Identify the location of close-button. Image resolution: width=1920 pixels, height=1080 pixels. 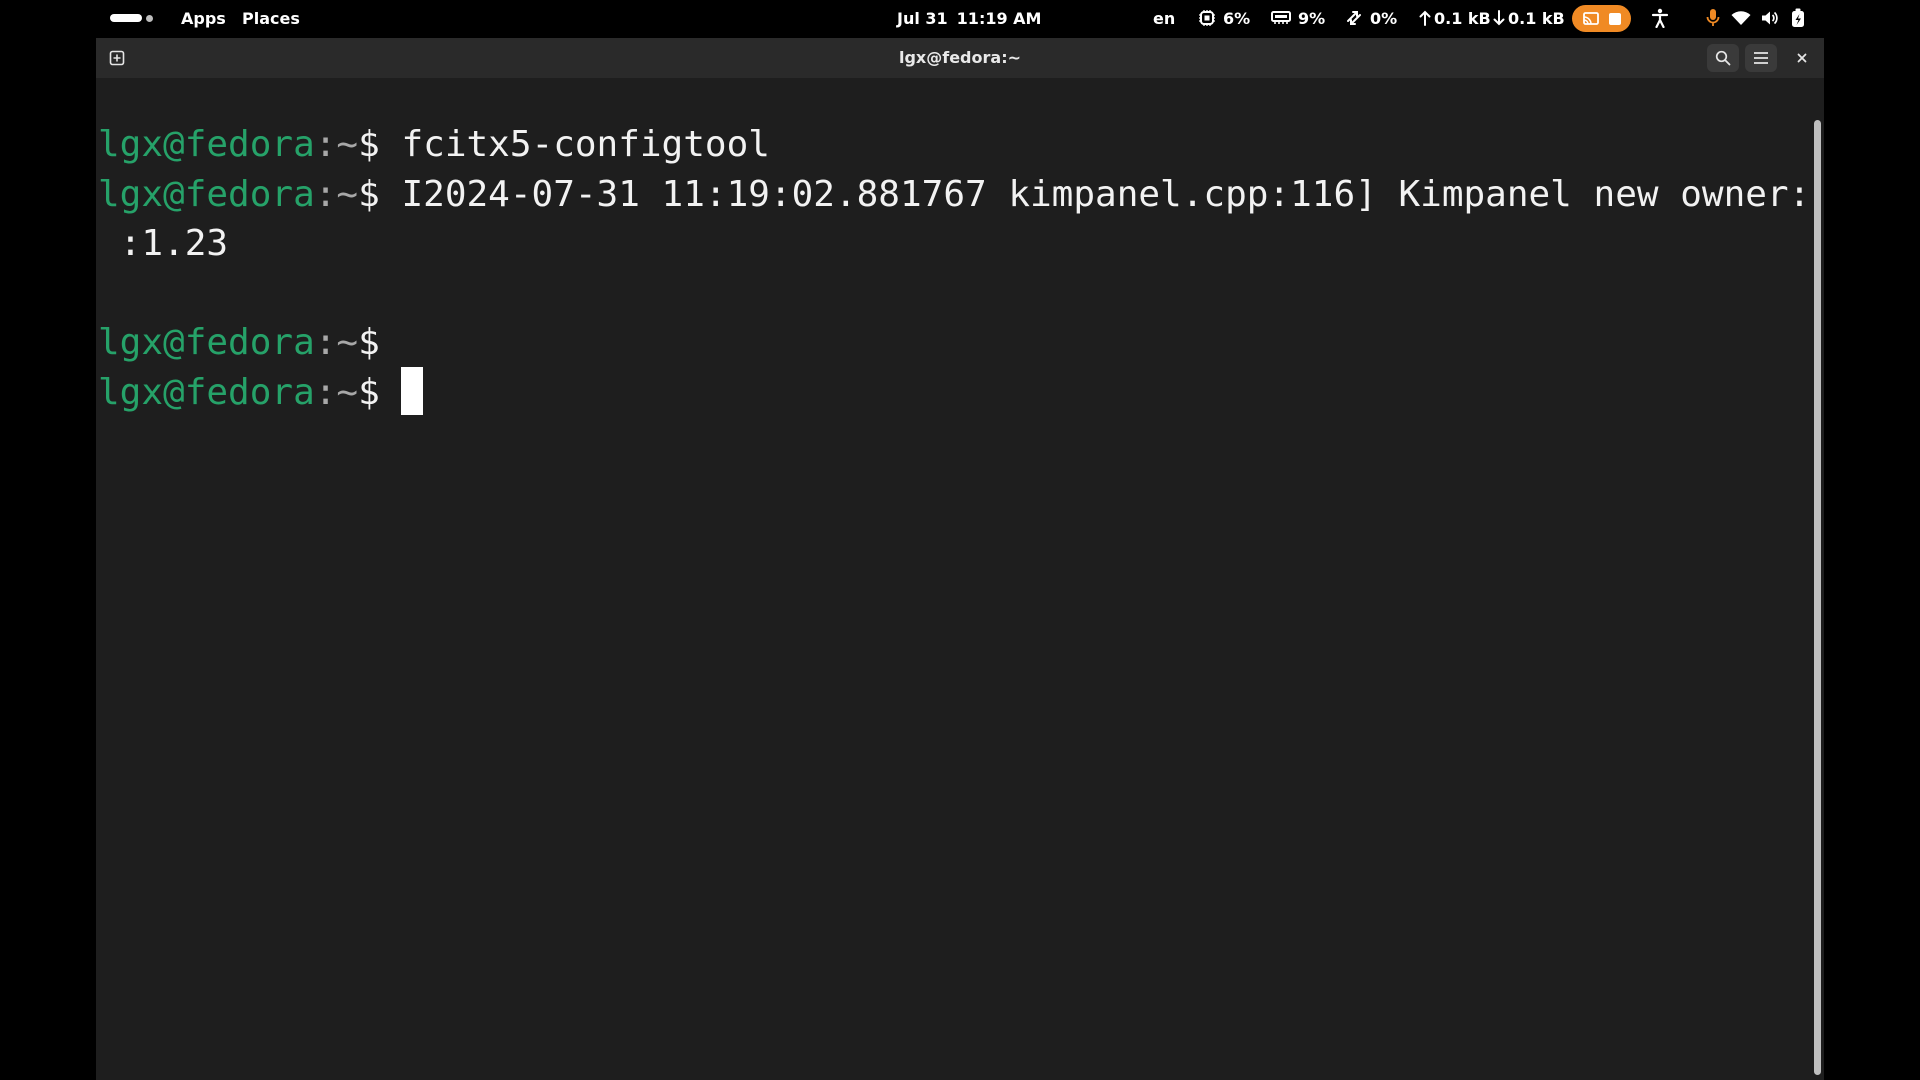
(1802, 58).